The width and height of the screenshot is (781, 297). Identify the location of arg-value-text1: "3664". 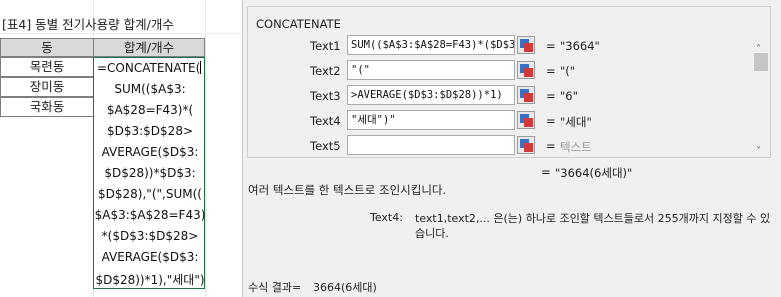
(580, 46).